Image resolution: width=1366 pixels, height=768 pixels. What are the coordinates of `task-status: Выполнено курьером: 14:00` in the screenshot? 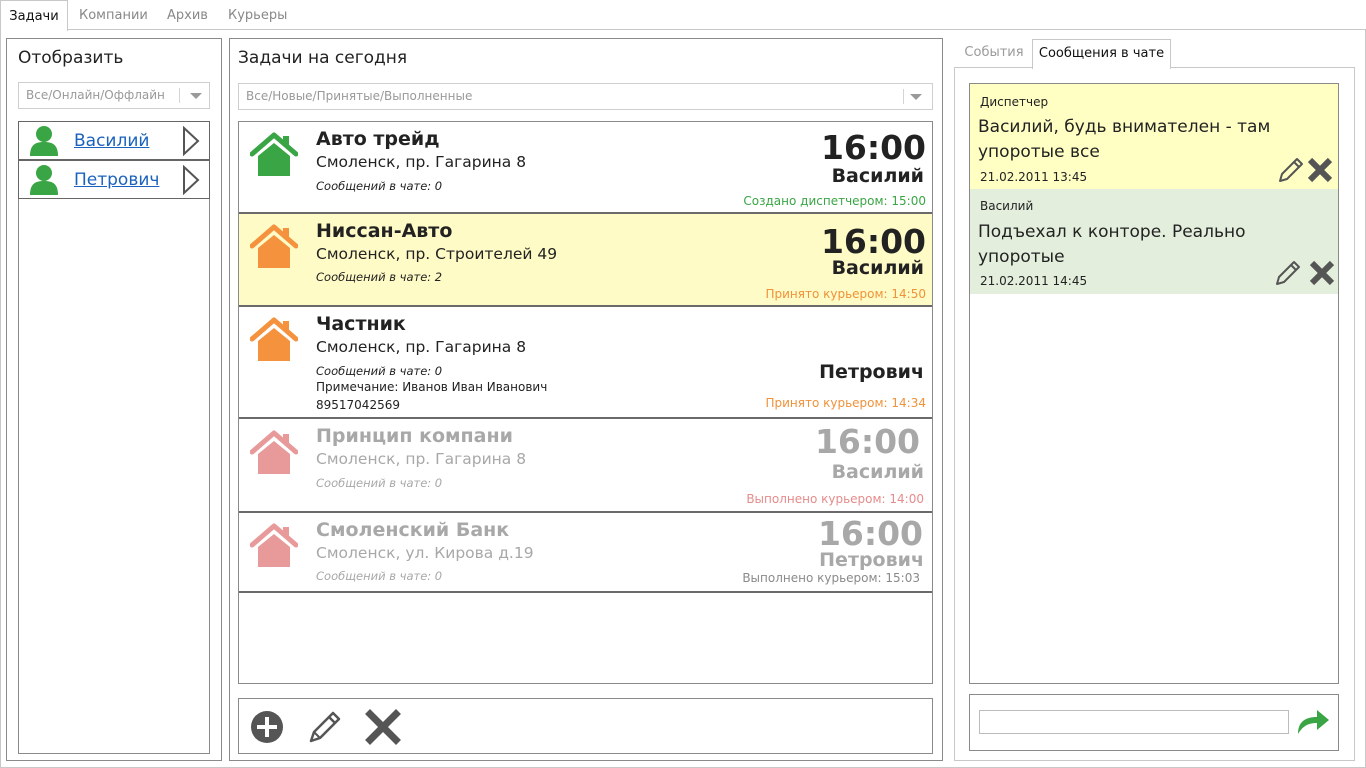 It's located at (835, 499).